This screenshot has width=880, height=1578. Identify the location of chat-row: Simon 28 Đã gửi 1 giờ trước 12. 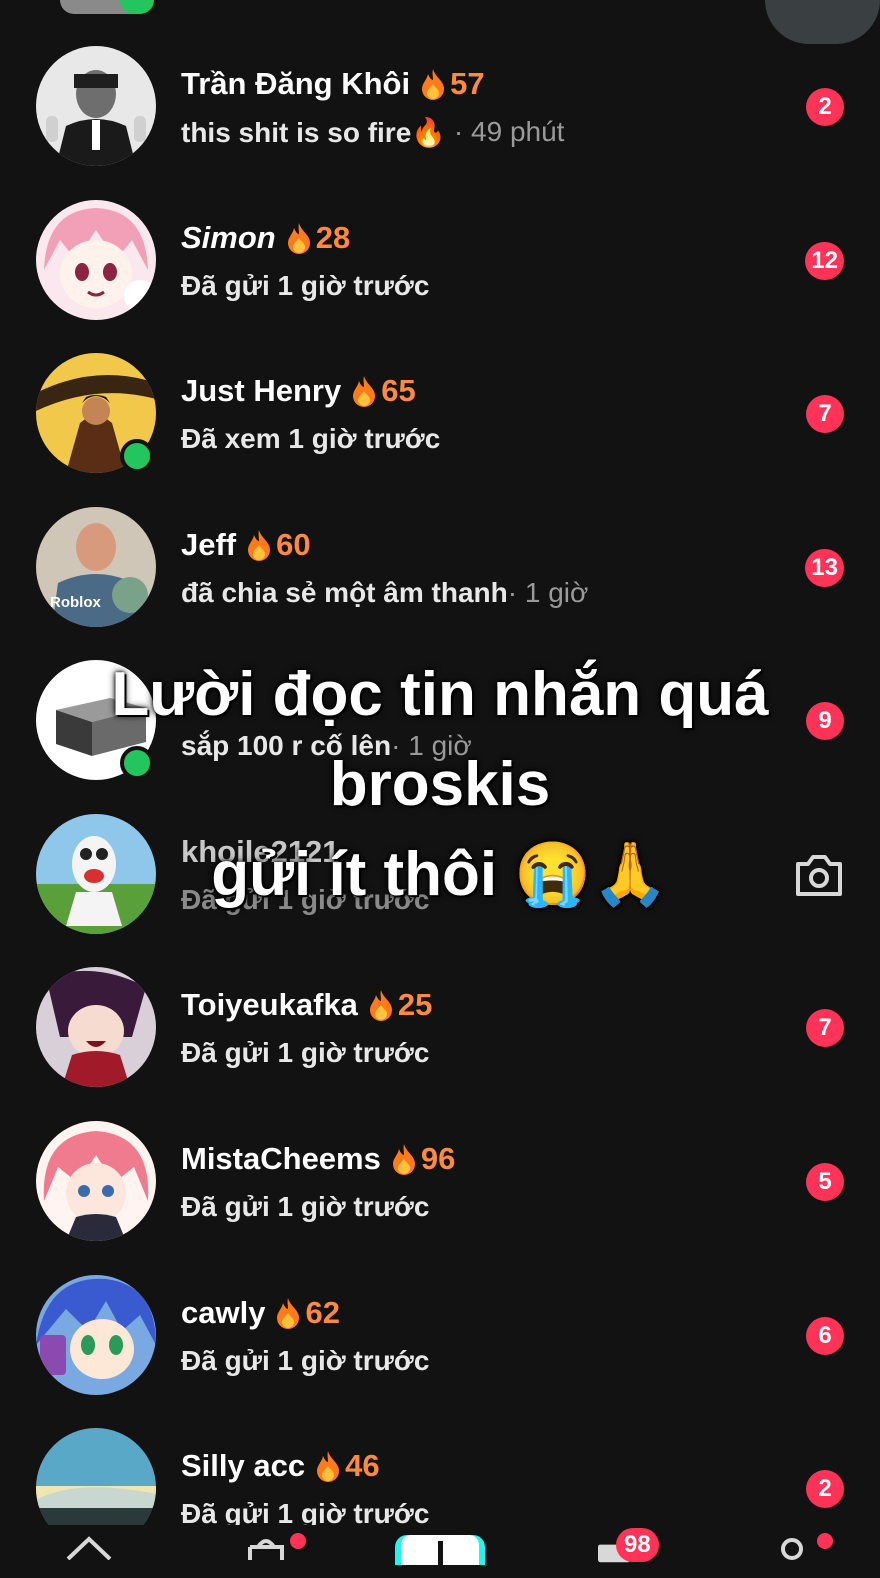
(440, 275).